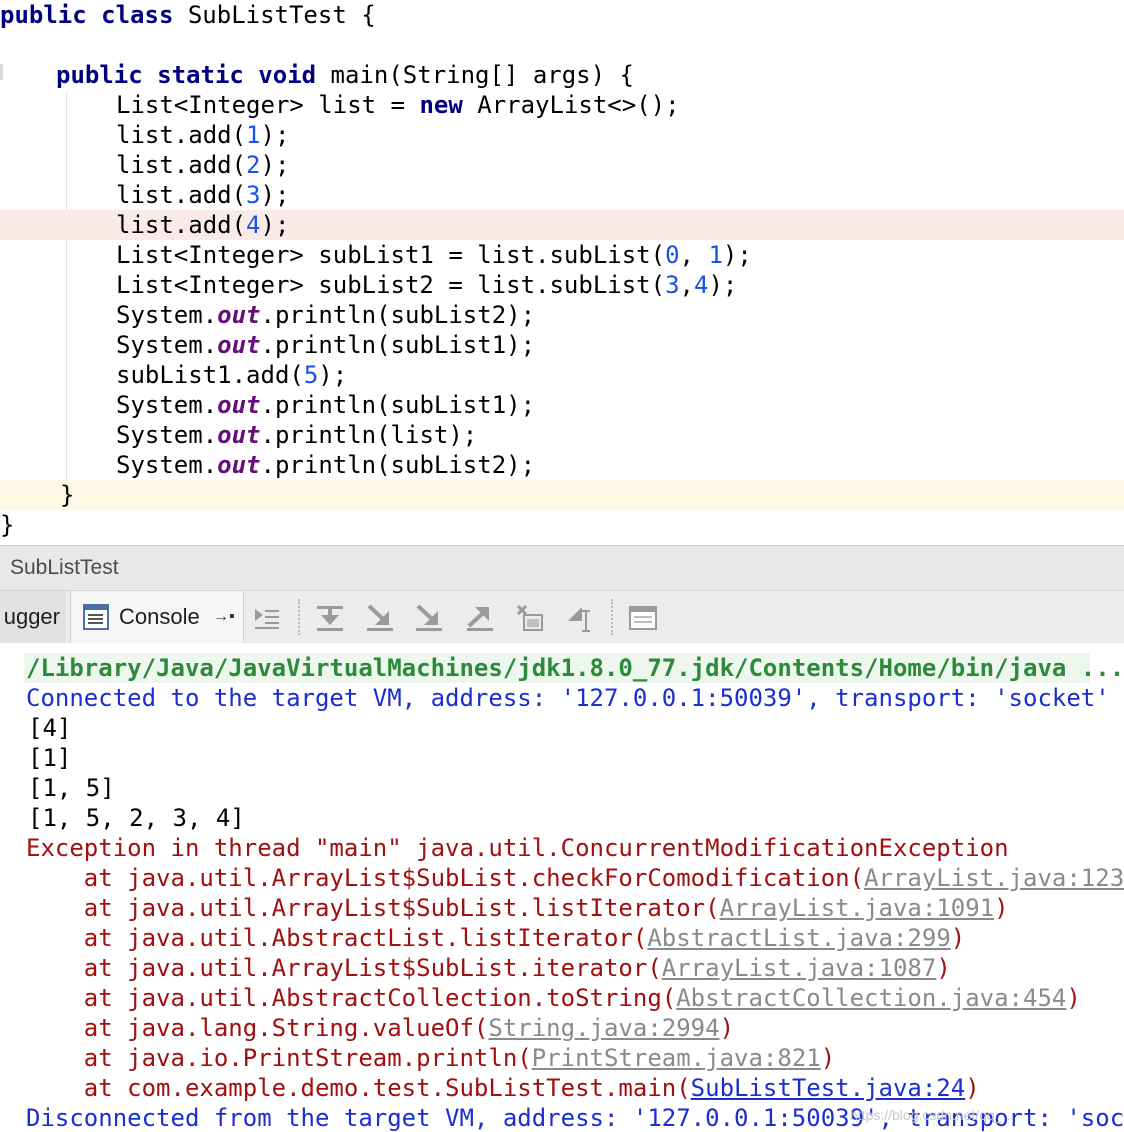  I want to click on source-link: ArrayList.java:1091, so click(857, 908).